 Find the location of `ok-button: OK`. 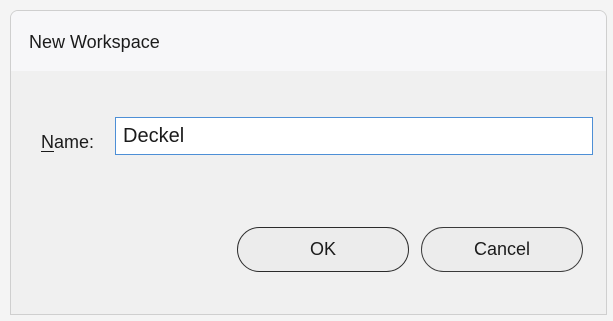

ok-button: OK is located at coordinates (323, 249).